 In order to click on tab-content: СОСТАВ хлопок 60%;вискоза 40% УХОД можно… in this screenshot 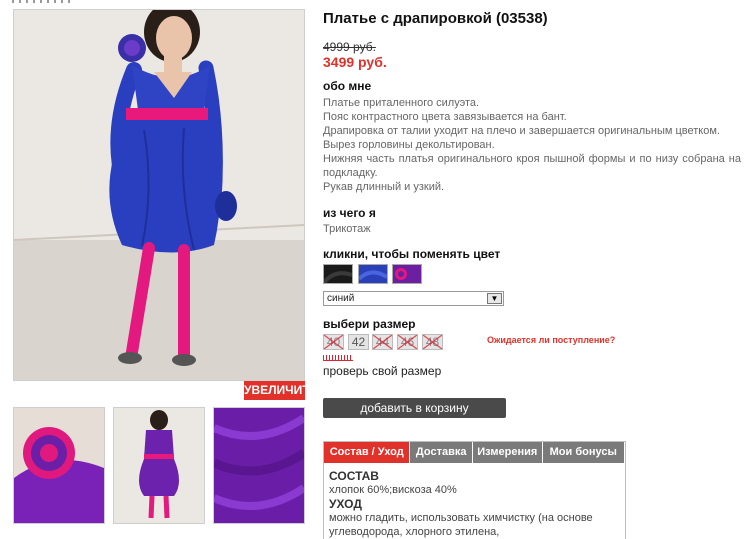, I will do `click(474, 501)`.